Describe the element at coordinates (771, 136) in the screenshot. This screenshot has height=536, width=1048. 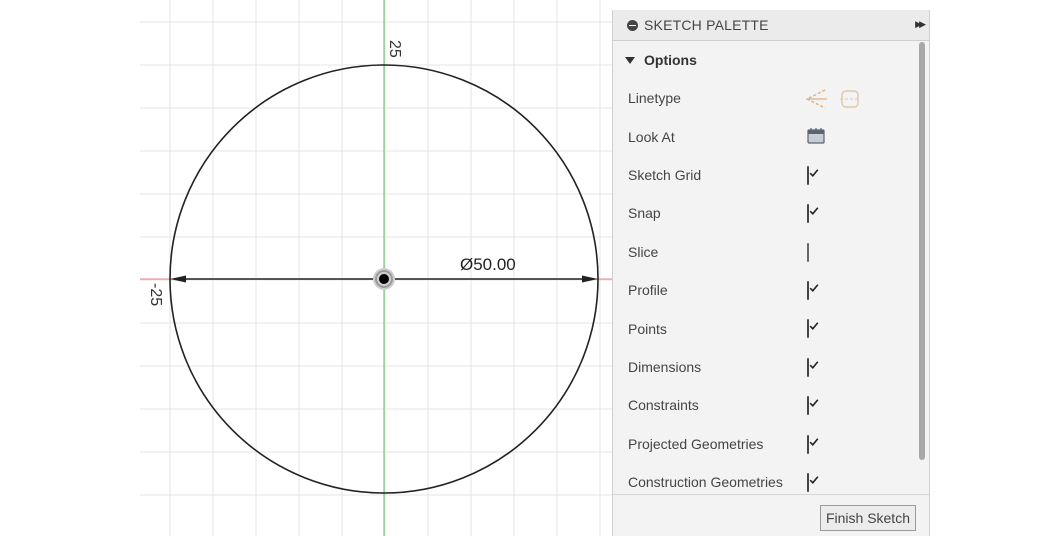
I see `option-row-look-at: Look At` at that location.